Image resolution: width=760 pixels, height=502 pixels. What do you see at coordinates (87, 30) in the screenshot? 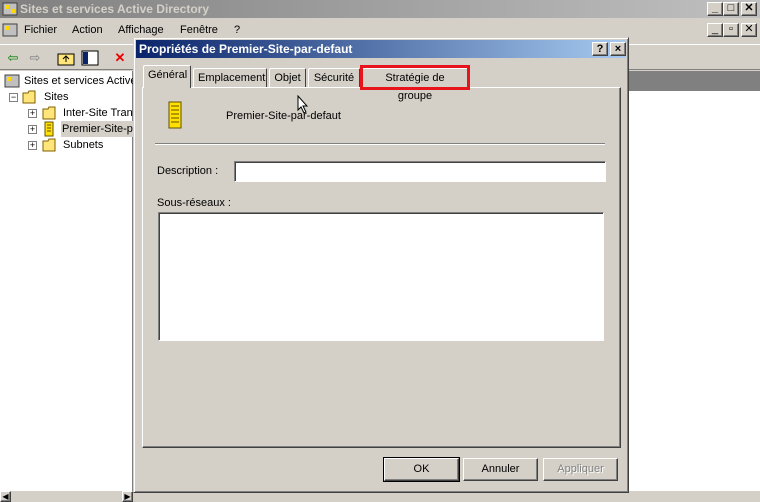
I see `menu-action: Action` at bounding box center [87, 30].